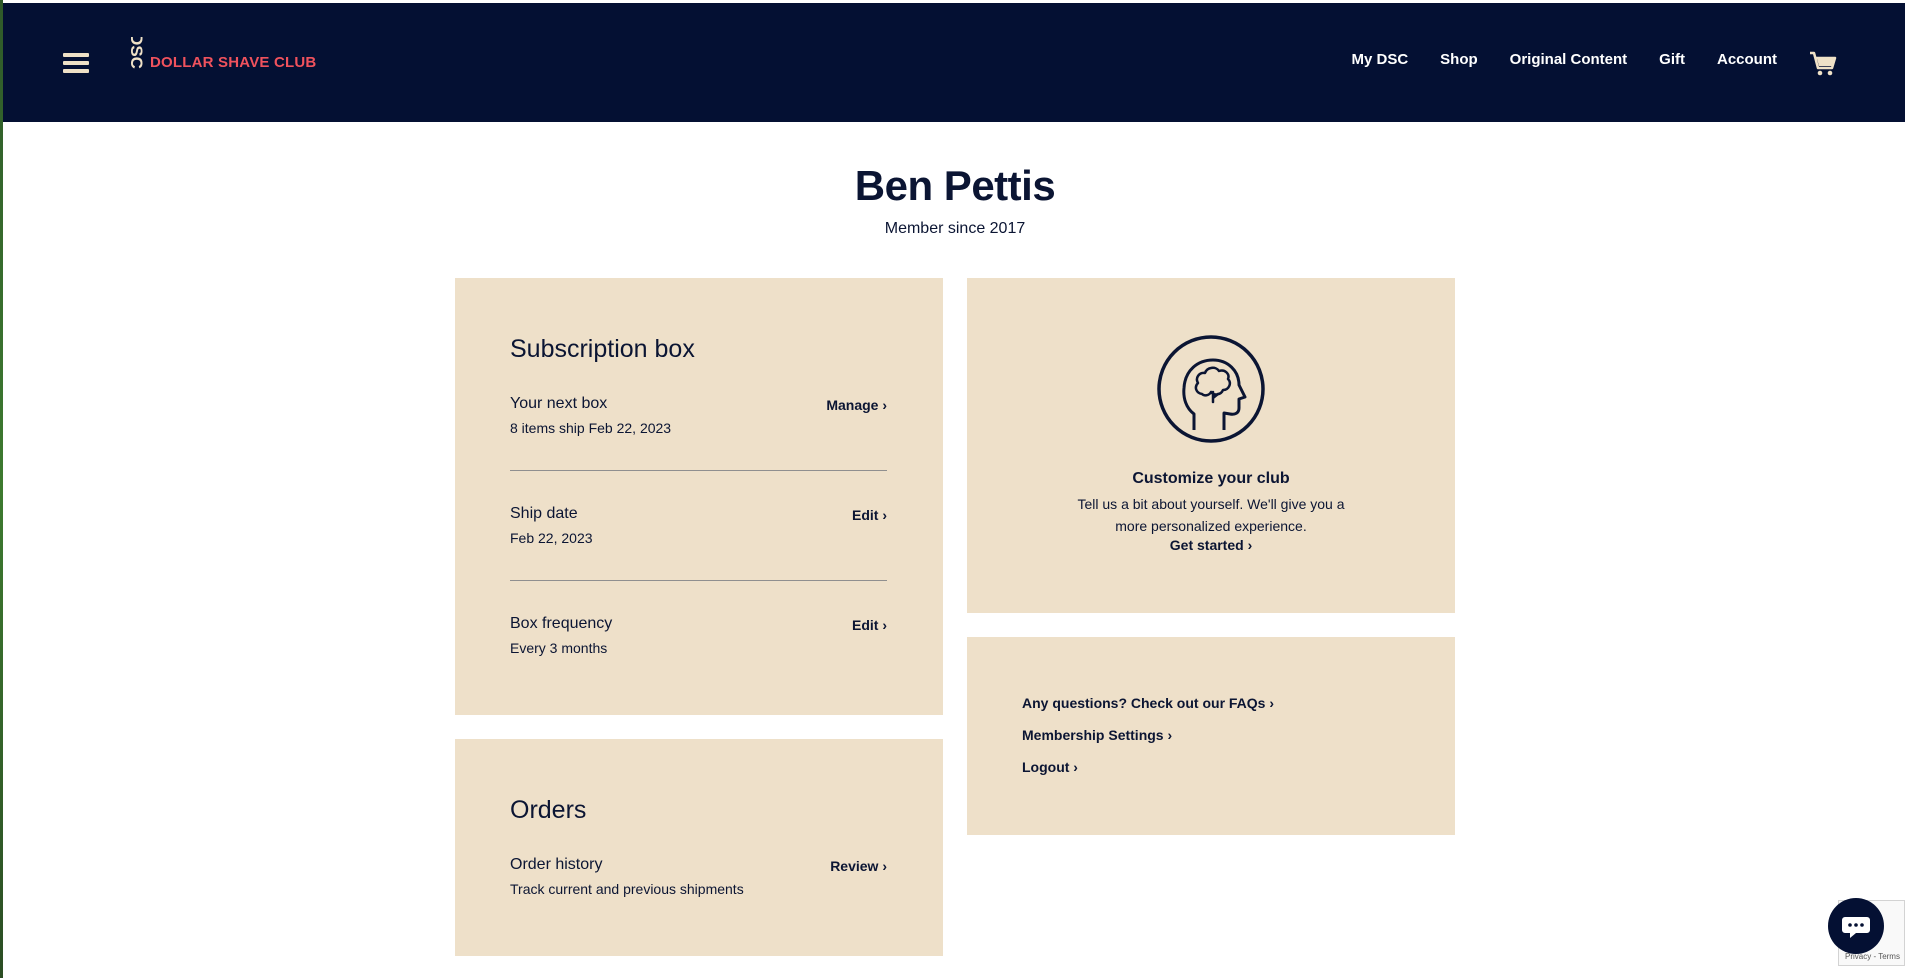 The height and width of the screenshot is (978, 1905). What do you see at coordinates (955, 185) in the screenshot?
I see `member-name: Ben Pettis` at bounding box center [955, 185].